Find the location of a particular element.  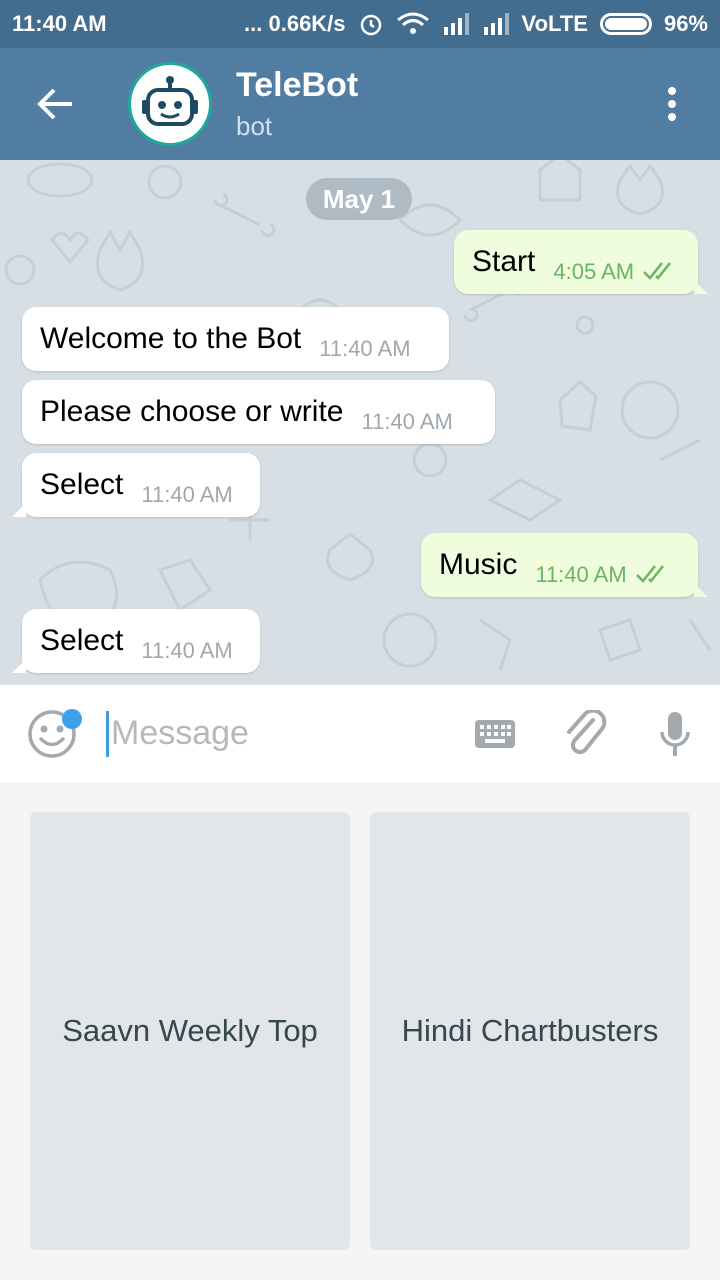

message-incoming: Please choose or write 11:40 AM is located at coordinates (258, 412).